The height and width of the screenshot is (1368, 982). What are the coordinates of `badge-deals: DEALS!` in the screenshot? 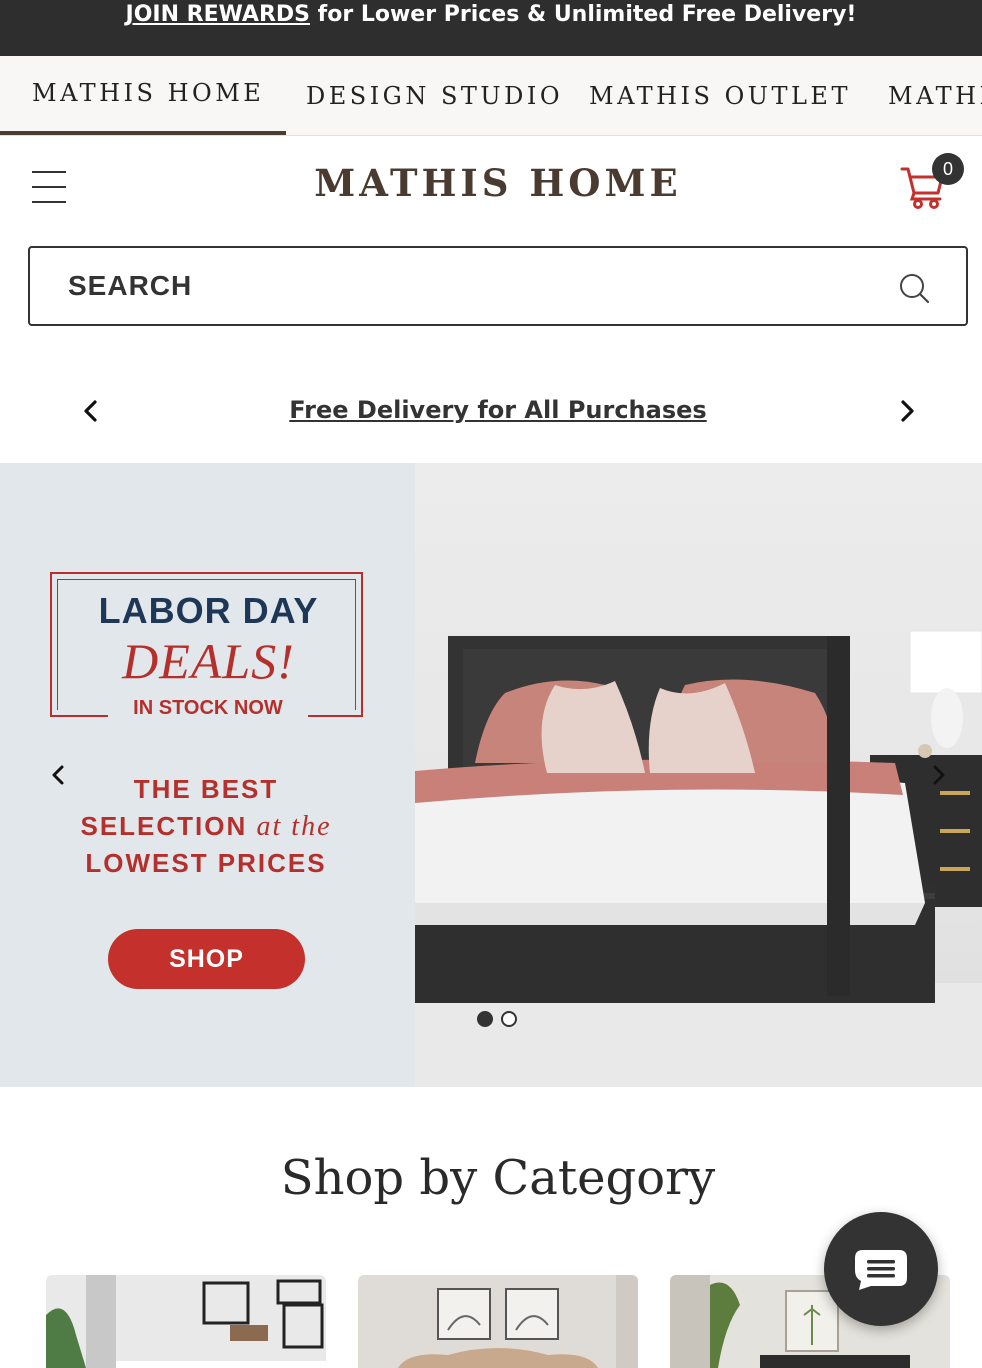 It's located at (208, 661).